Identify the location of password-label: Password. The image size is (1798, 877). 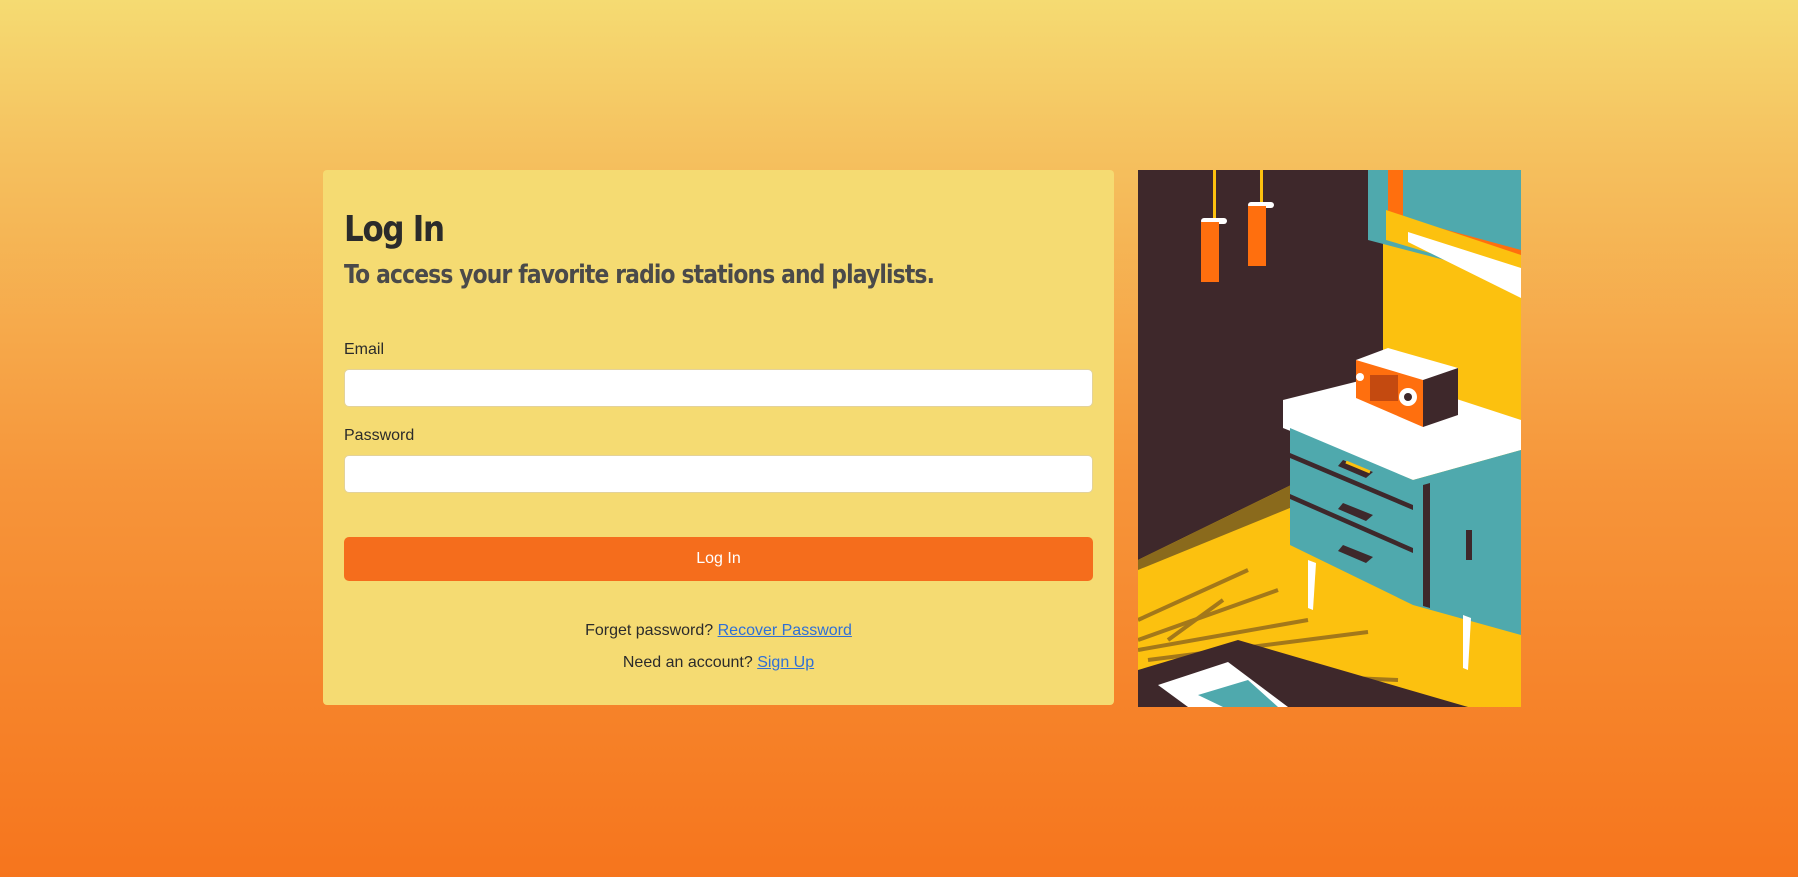
(379, 435).